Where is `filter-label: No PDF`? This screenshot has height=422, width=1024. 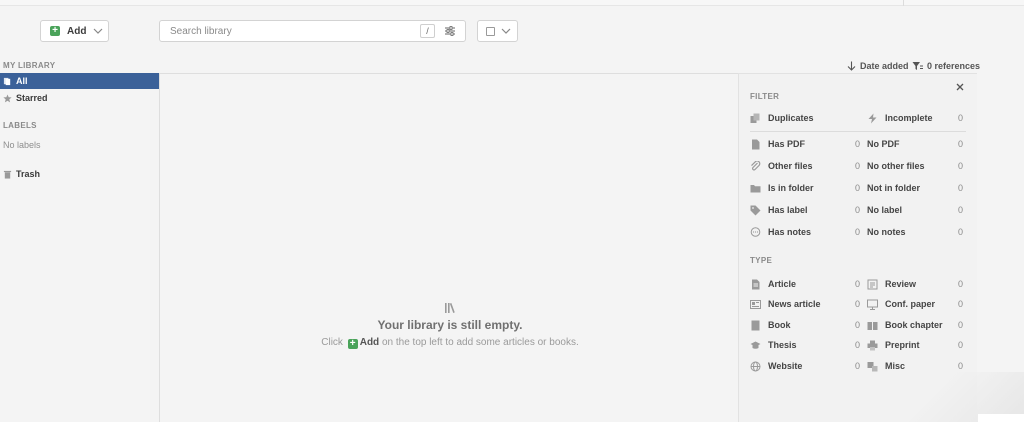
filter-label: No PDF is located at coordinates (883, 144).